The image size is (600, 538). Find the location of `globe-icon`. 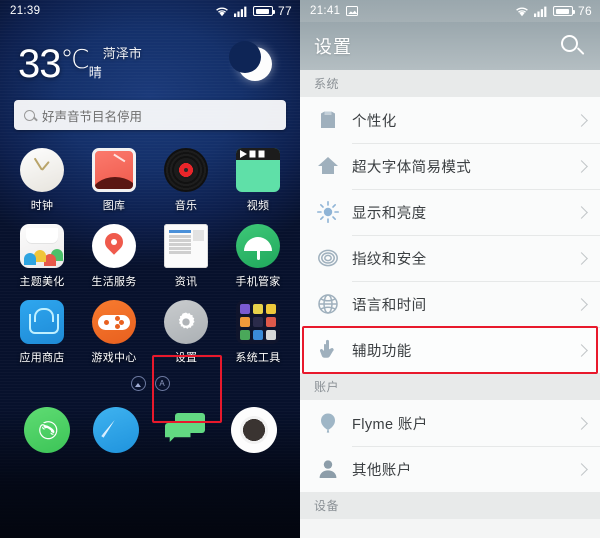

globe-icon is located at coordinates (328, 304).